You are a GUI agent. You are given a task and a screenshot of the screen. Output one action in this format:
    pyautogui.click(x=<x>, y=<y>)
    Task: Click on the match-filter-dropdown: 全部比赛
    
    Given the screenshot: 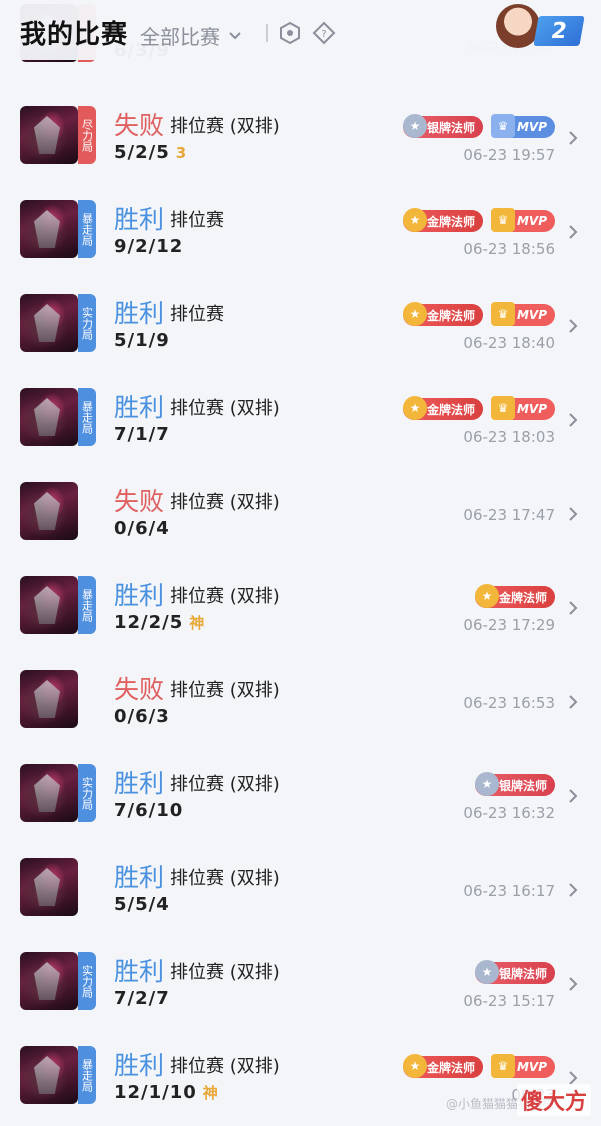 What is the action you would take?
    pyautogui.click(x=191, y=35)
    